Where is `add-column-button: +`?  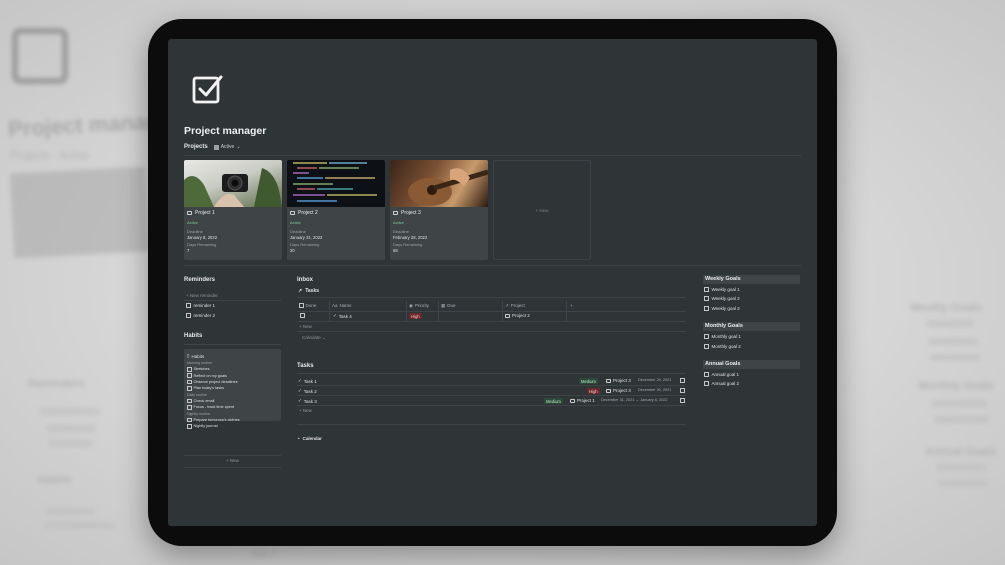 add-column-button: + is located at coordinates (571, 305).